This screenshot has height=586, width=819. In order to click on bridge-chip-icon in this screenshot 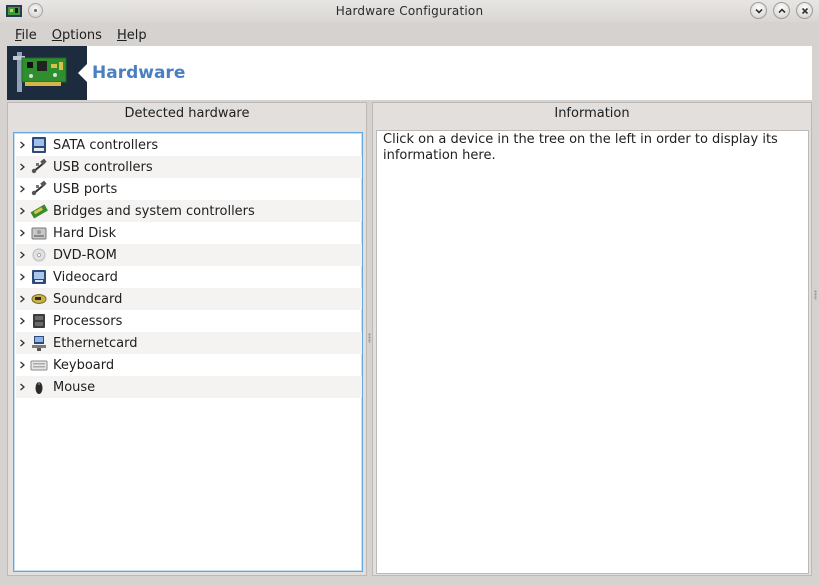, I will do `click(39, 211)`.